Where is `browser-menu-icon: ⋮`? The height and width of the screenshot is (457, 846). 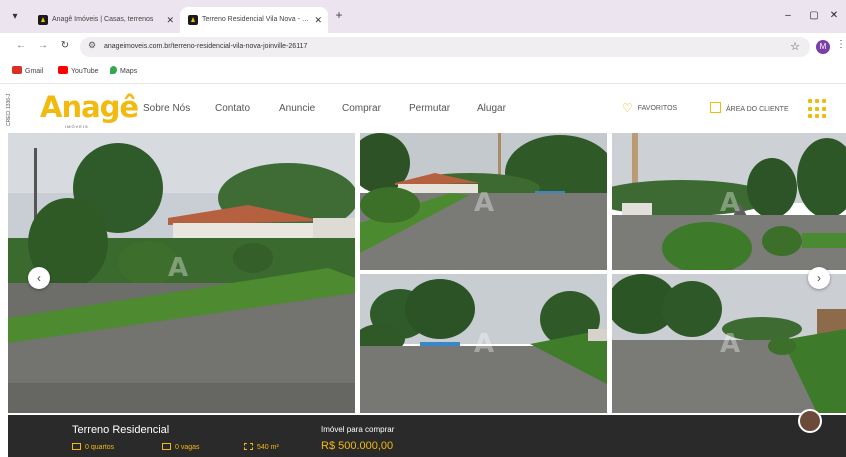
browser-menu-icon: ⋮ is located at coordinates (841, 44).